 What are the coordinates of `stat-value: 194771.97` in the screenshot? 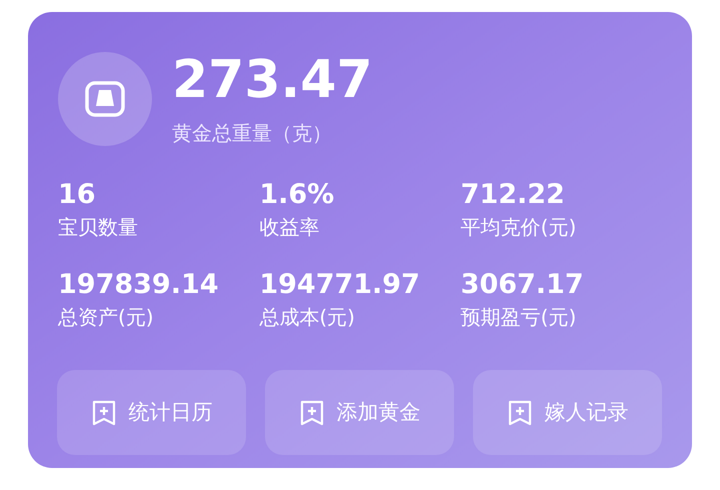 It's located at (340, 285).